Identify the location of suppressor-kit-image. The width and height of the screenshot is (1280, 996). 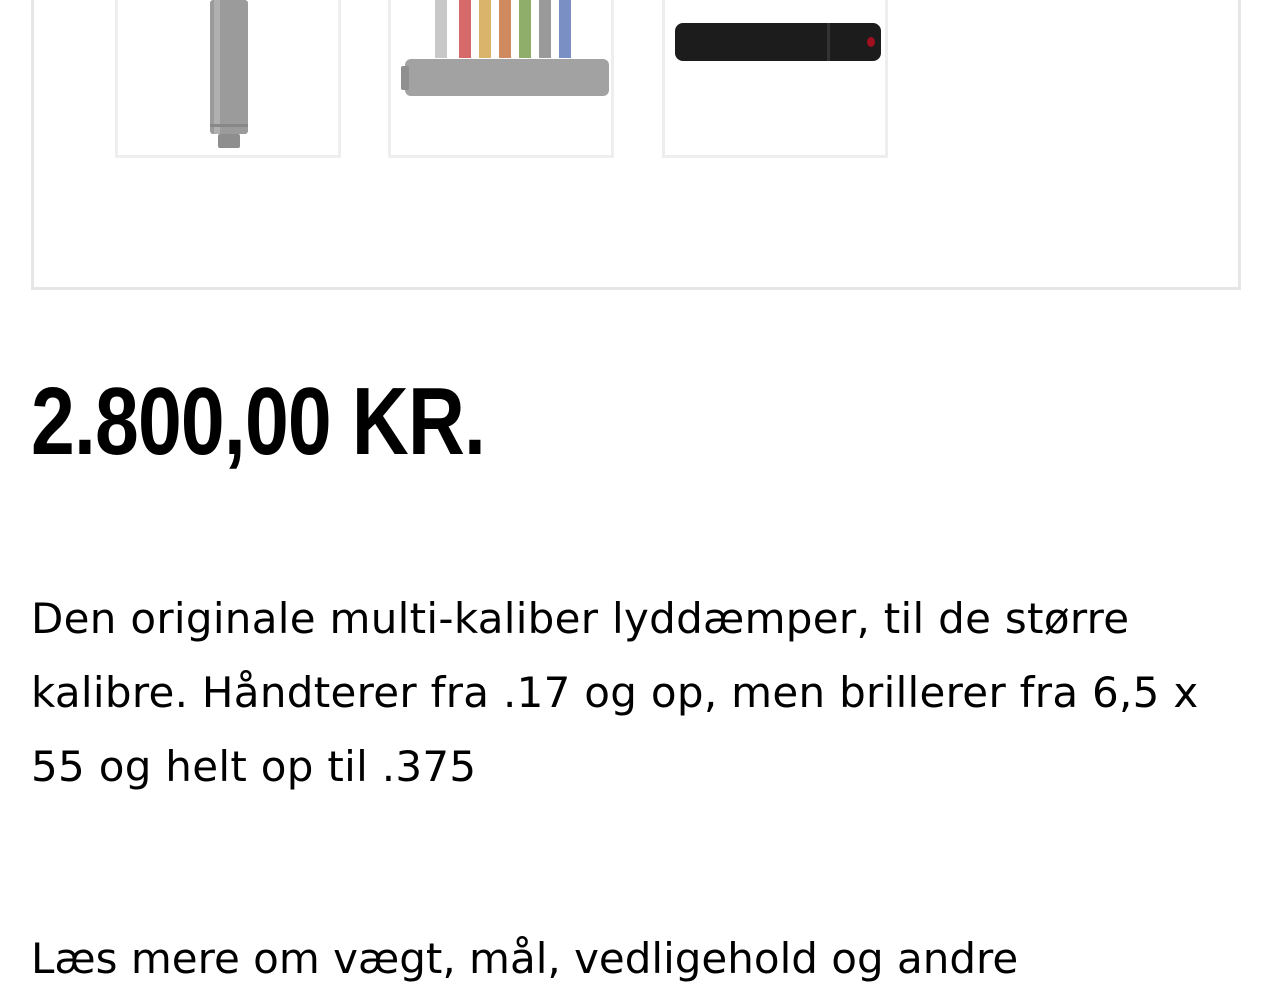
(505, 48).